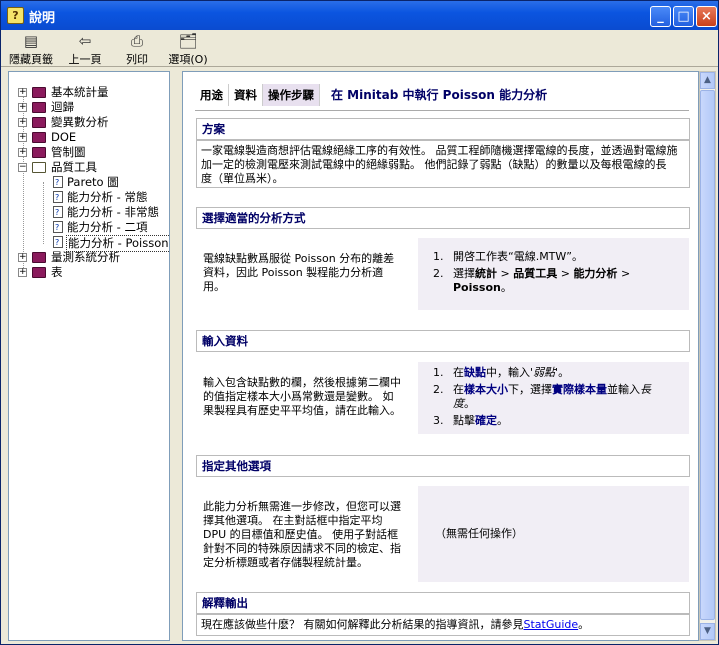  Describe the element at coordinates (15, 15) in the screenshot. I see `help-app-icon: ?` at that location.